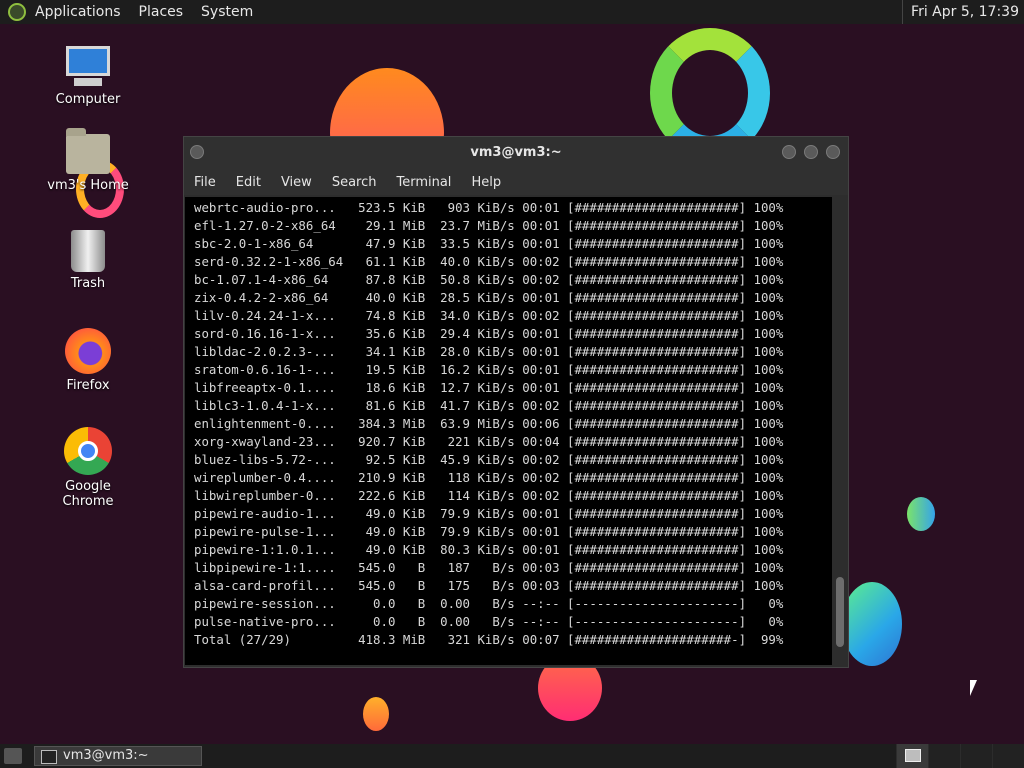 The image size is (1024, 768). I want to click on clock: Fri Apr 5, 17:39, so click(960, 12).